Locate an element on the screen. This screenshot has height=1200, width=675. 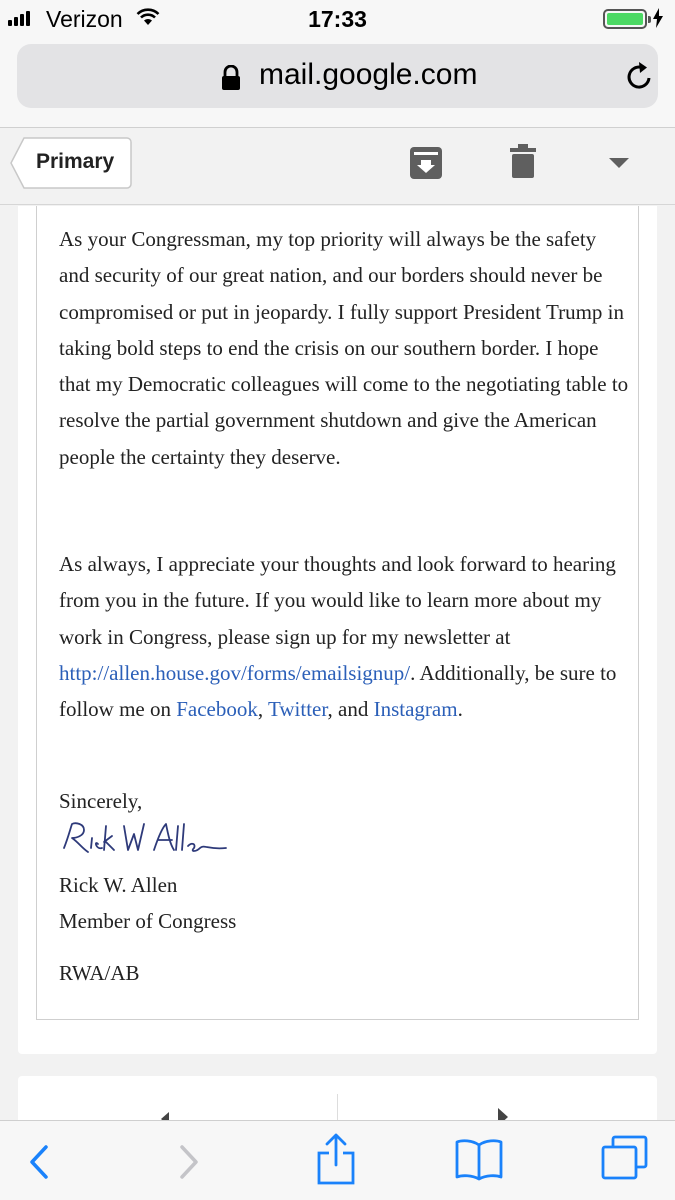
facebook-link: Facebook is located at coordinates (217, 709).